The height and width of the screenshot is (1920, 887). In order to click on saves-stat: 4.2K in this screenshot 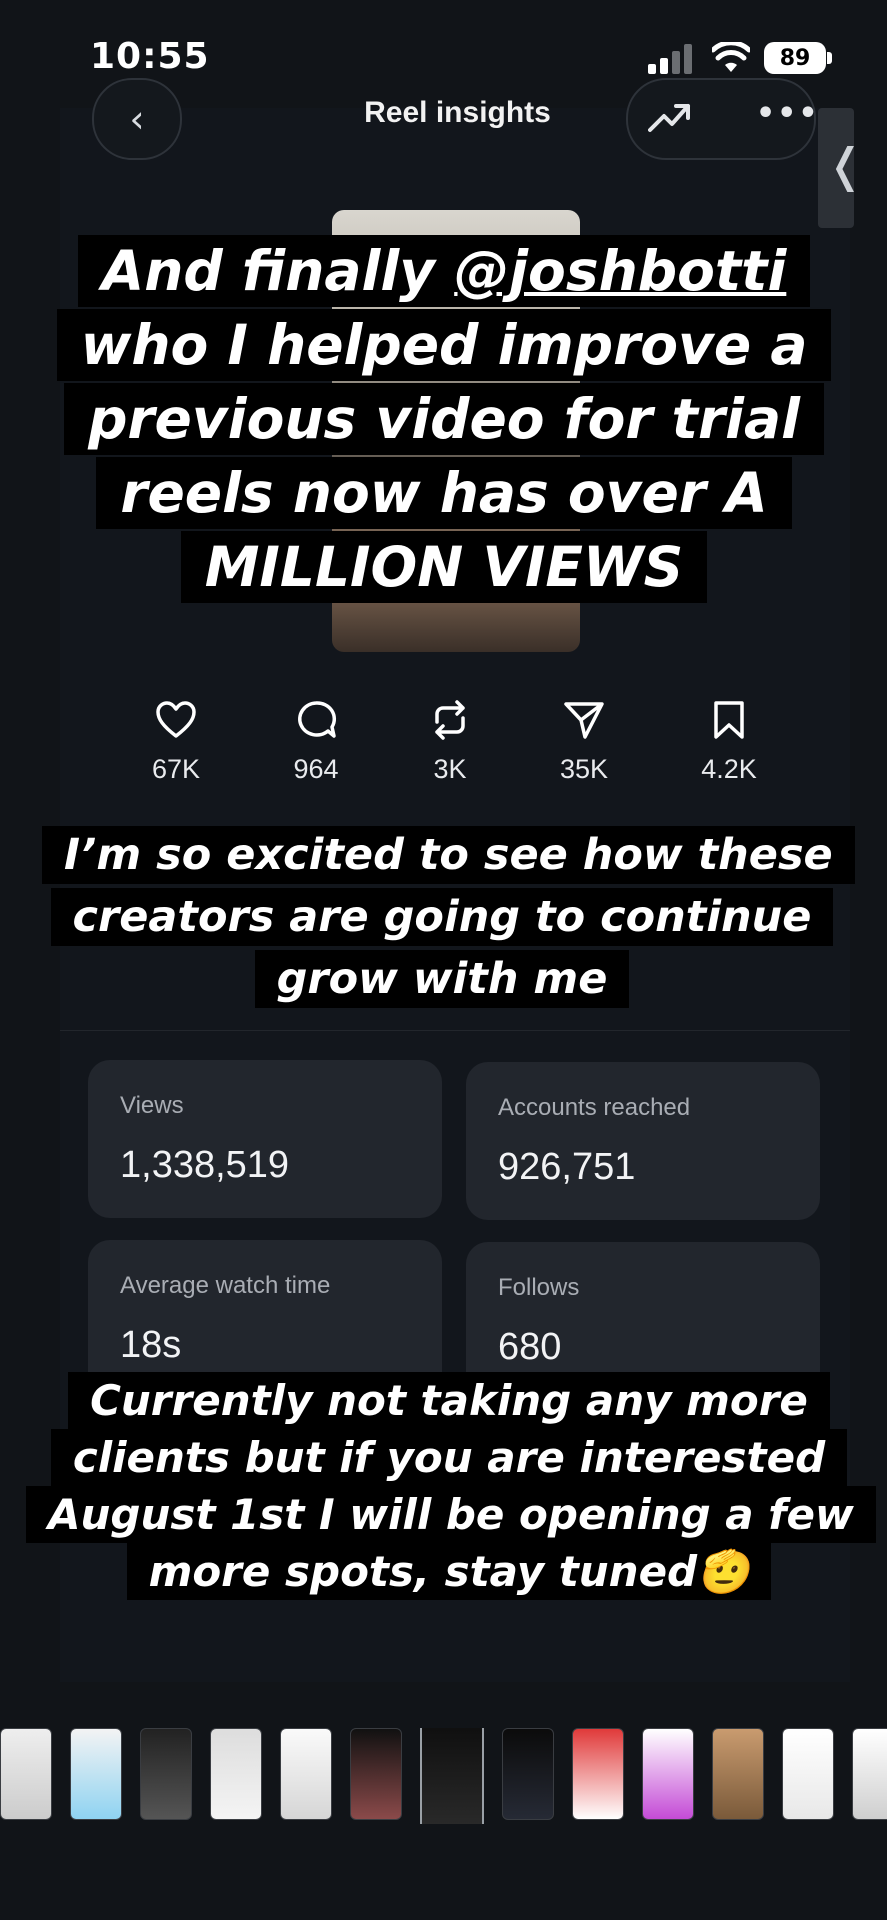, I will do `click(729, 742)`.